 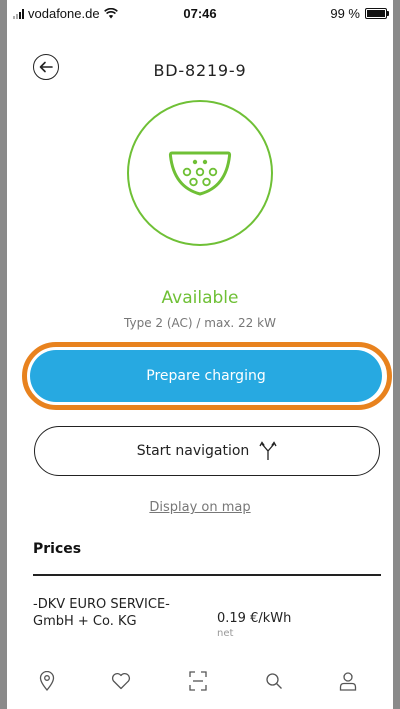 What do you see at coordinates (200, 298) in the screenshot?
I see `availability-status: Available` at bounding box center [200, 298].